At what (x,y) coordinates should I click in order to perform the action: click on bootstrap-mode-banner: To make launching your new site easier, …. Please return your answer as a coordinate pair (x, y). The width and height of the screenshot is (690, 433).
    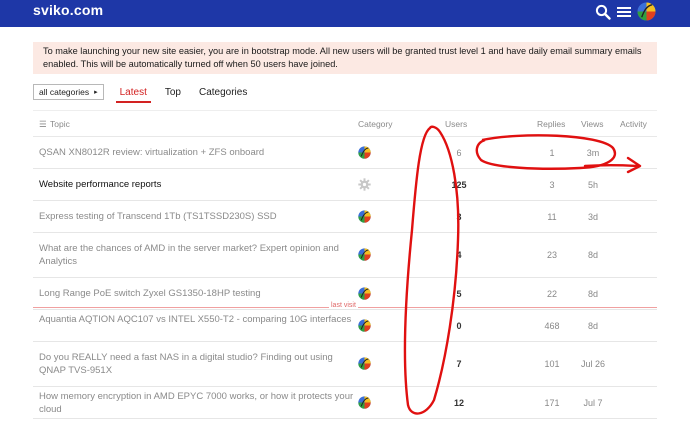
    Looking at the image, I should click on (345, 58).